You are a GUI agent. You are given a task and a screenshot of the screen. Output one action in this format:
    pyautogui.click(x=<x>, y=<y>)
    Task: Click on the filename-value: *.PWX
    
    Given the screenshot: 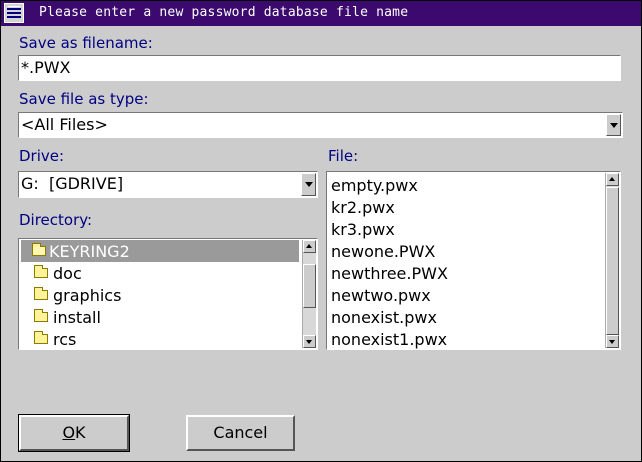 What is the action you would take?
    pyautogui.click(x=46, y=67)
    